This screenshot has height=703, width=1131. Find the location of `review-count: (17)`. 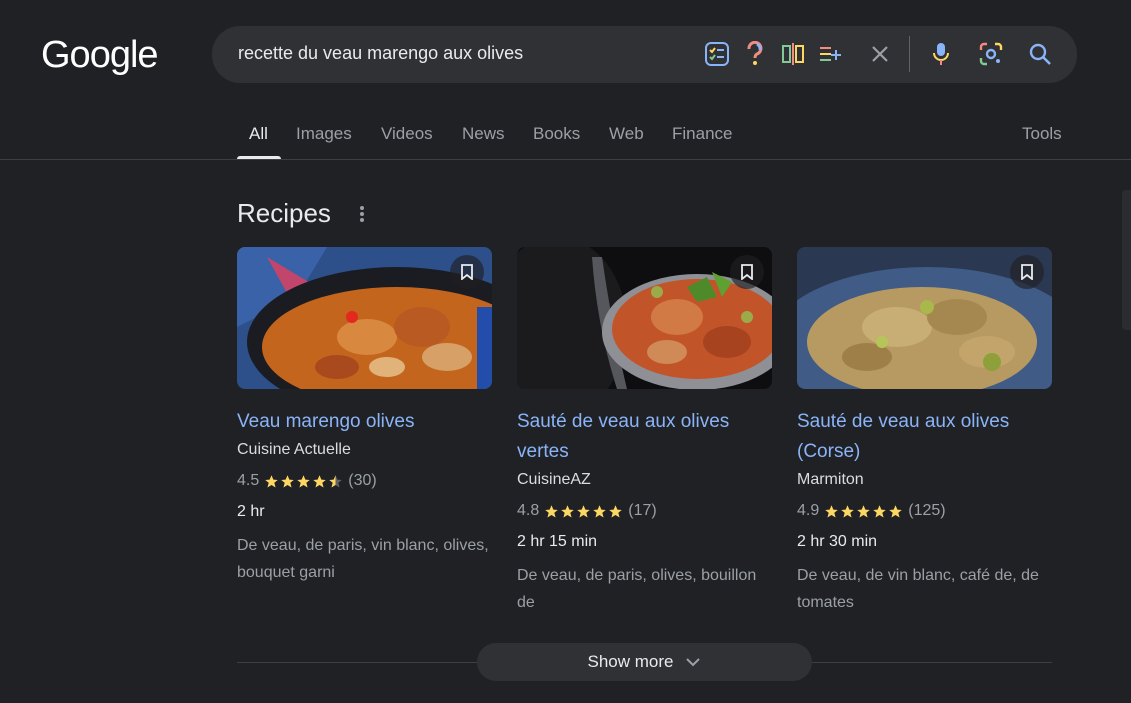

review-count: (17) is located at coordinates (642, 510).